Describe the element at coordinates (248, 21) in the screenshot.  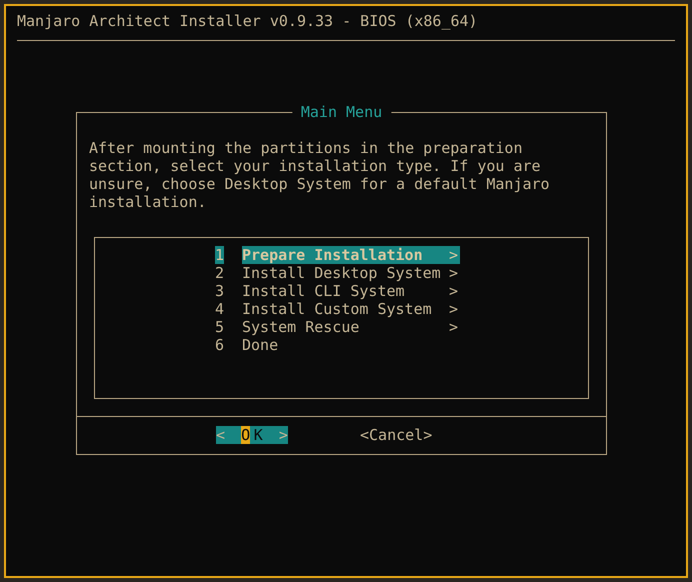
I see `window-title: Manjaro Architect Installer v0.9.33 - BIOS (x86_64)` at that location.